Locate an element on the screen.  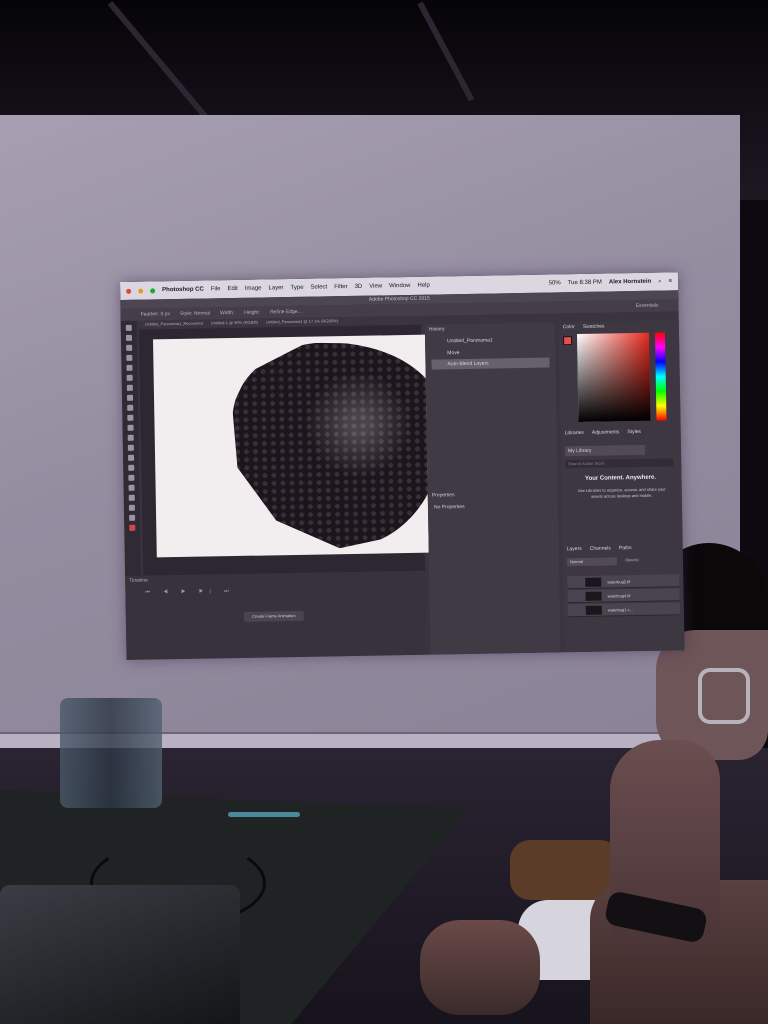
color-panel-tabs: Color Swatches is located at coordinates (584, 327).